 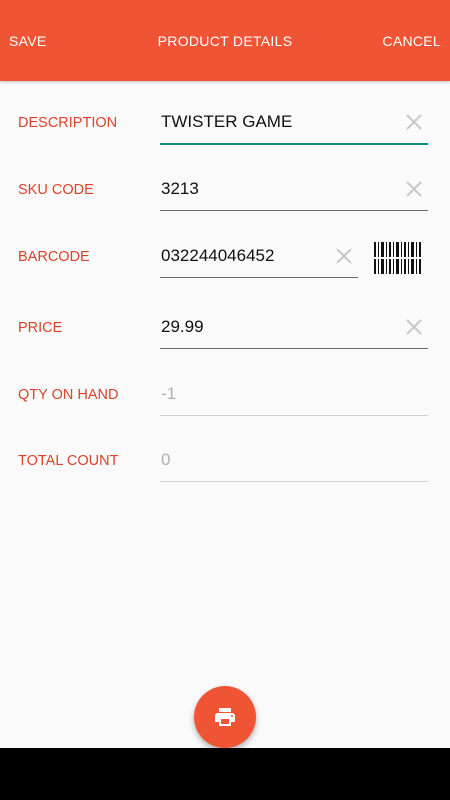 What do you see at coordinates (68, 395) in the screenshot?
I see `qty-on-hand-label: QTY ON HAND` at bounding box center [68, 395].